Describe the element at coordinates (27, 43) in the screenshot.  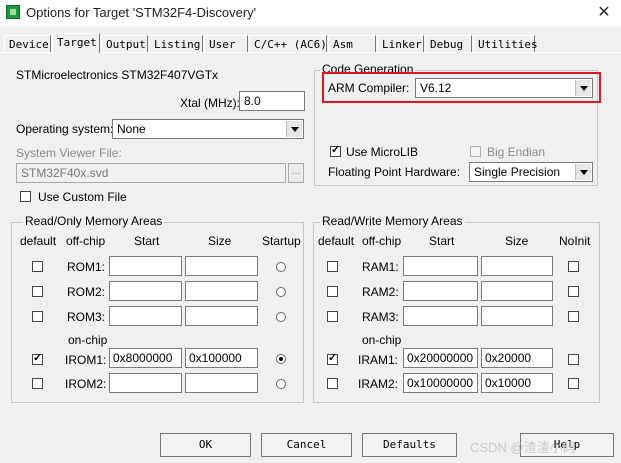
I see `tab-device: Device` at that location.